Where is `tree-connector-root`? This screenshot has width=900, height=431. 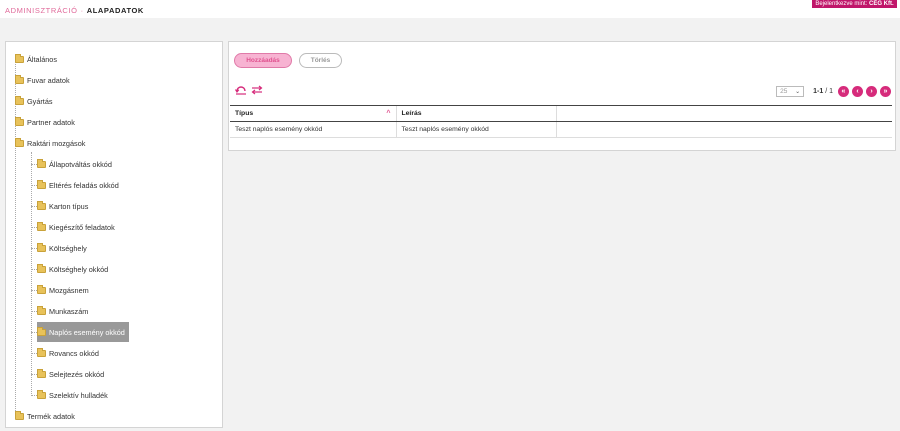
tree-connector-root is located at coordinates (15, 237).